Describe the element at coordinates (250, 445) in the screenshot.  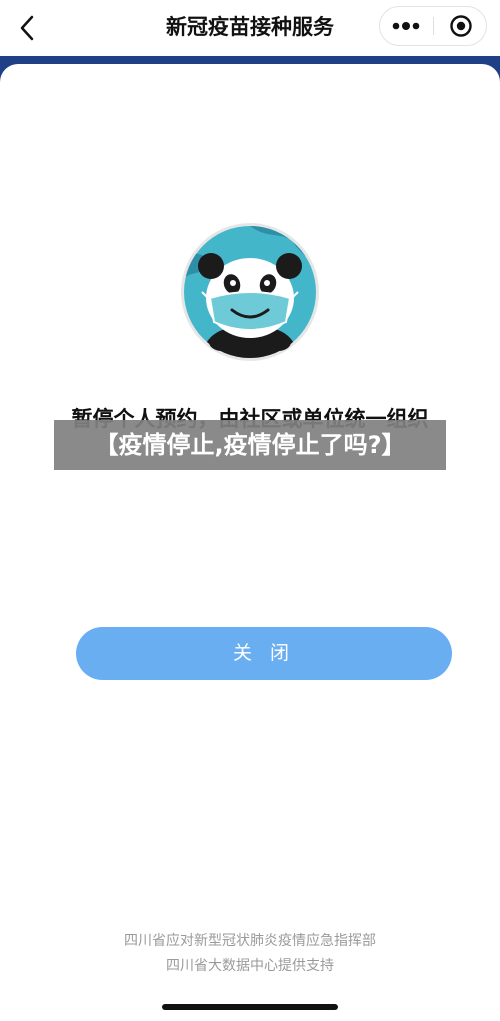
I see `overlay-banner: 【疫情停止,疫情停止了吗?】` at that location.